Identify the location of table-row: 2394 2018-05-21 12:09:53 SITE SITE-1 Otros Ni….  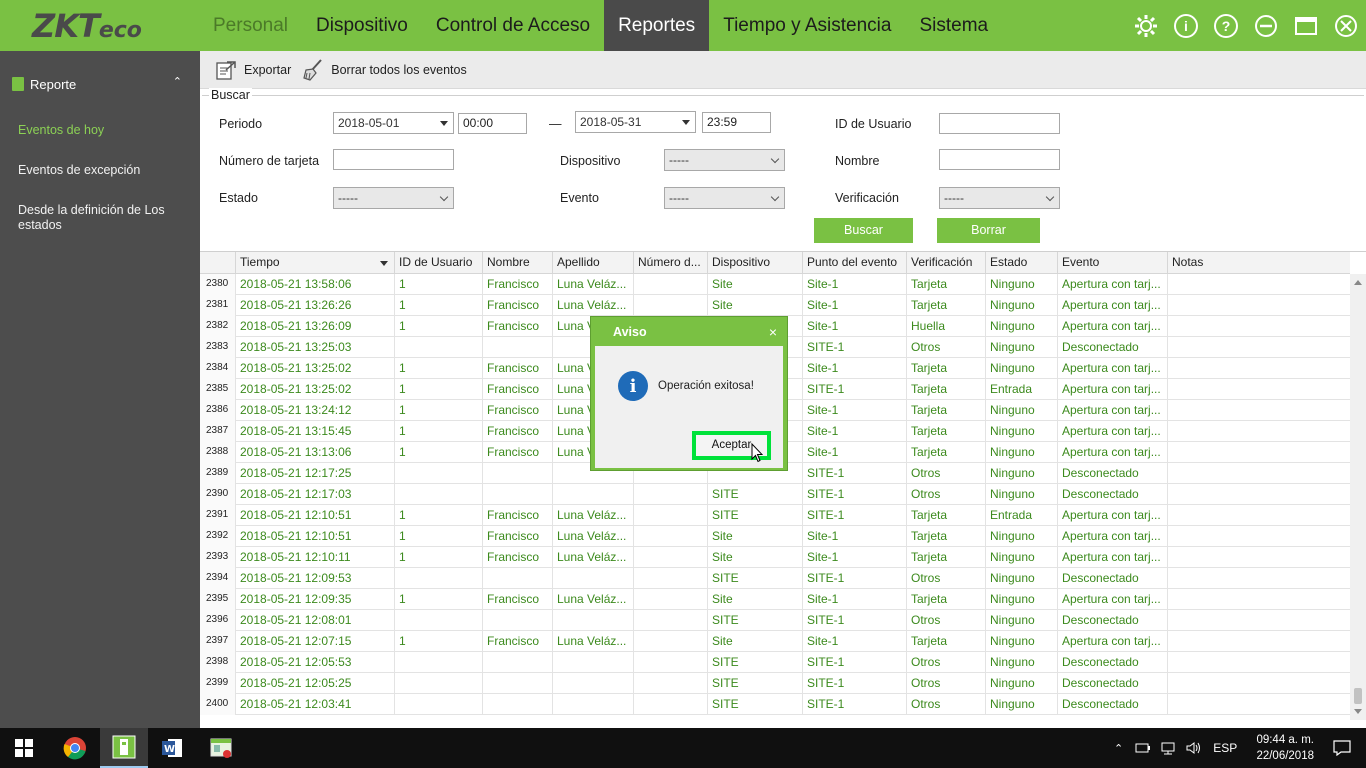
(775, 578).